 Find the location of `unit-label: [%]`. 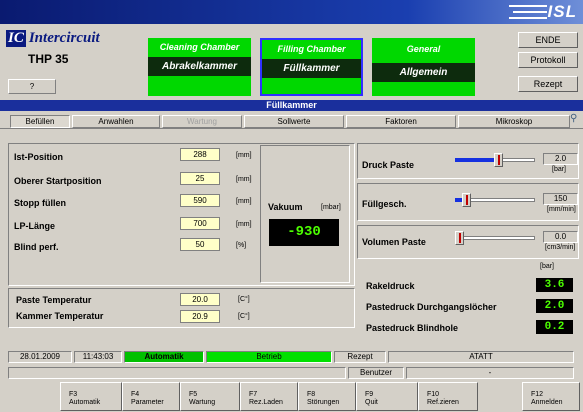

unit-label: [%] is located at coordinates (241, 245).